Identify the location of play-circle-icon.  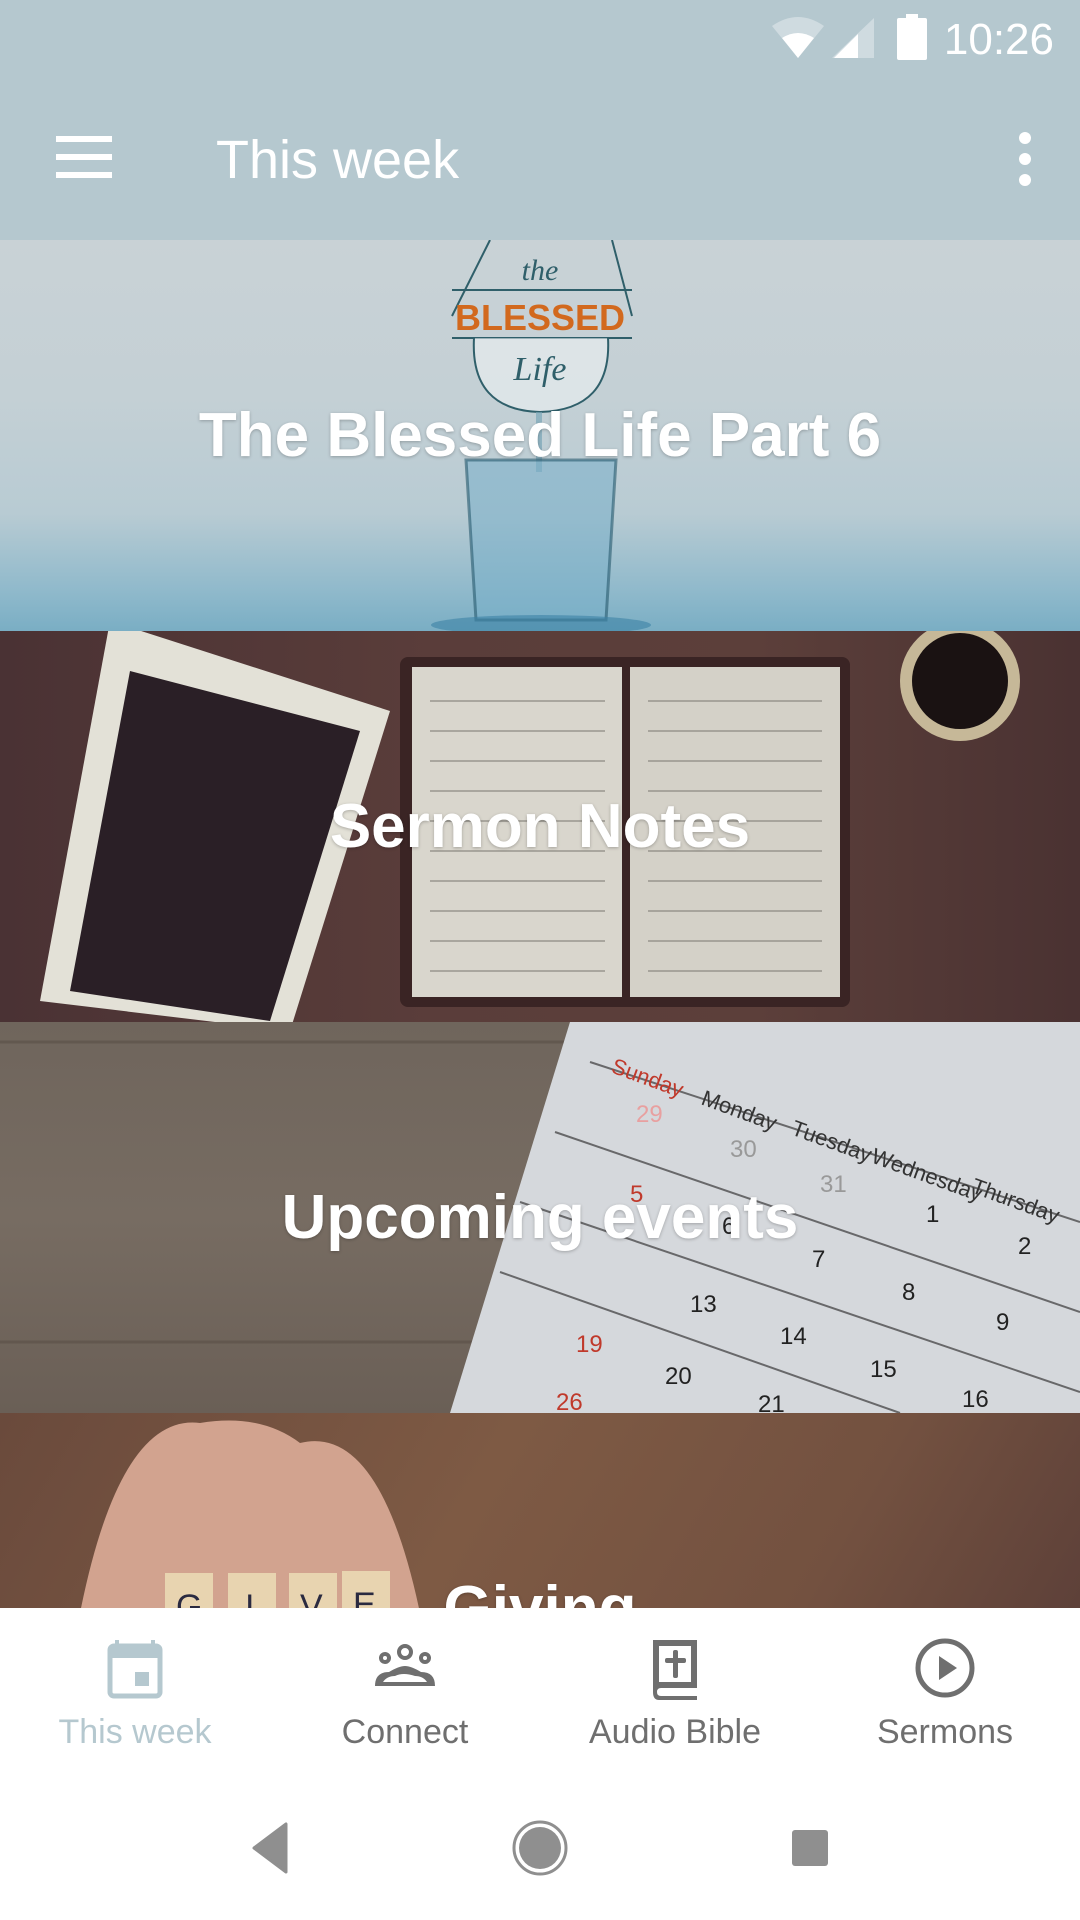
(945, 1668).